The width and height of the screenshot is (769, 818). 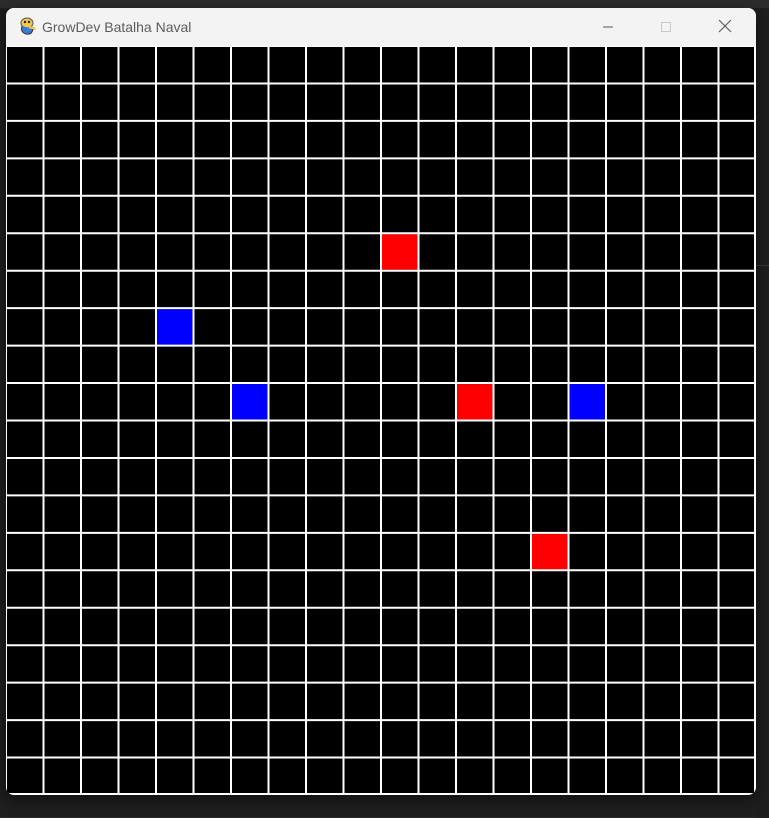 I want to click on close-icon, so click(x=725, y=27).